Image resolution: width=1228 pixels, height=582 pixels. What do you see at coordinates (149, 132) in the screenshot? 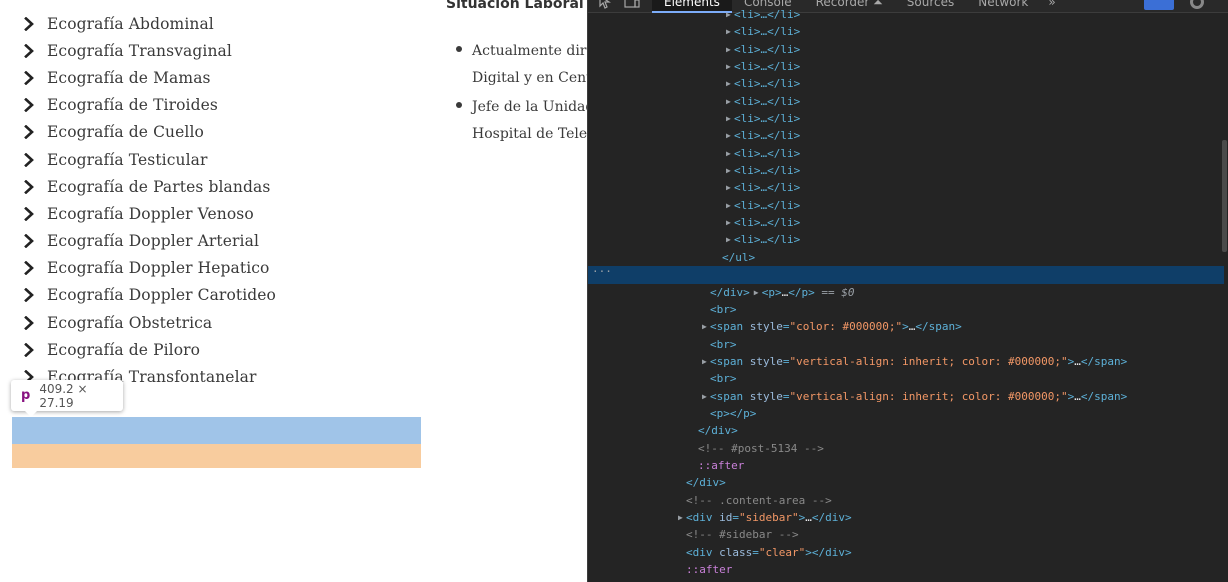
I see `menu-item: Ecografía de Cuello` at bounding box center [149, 132].